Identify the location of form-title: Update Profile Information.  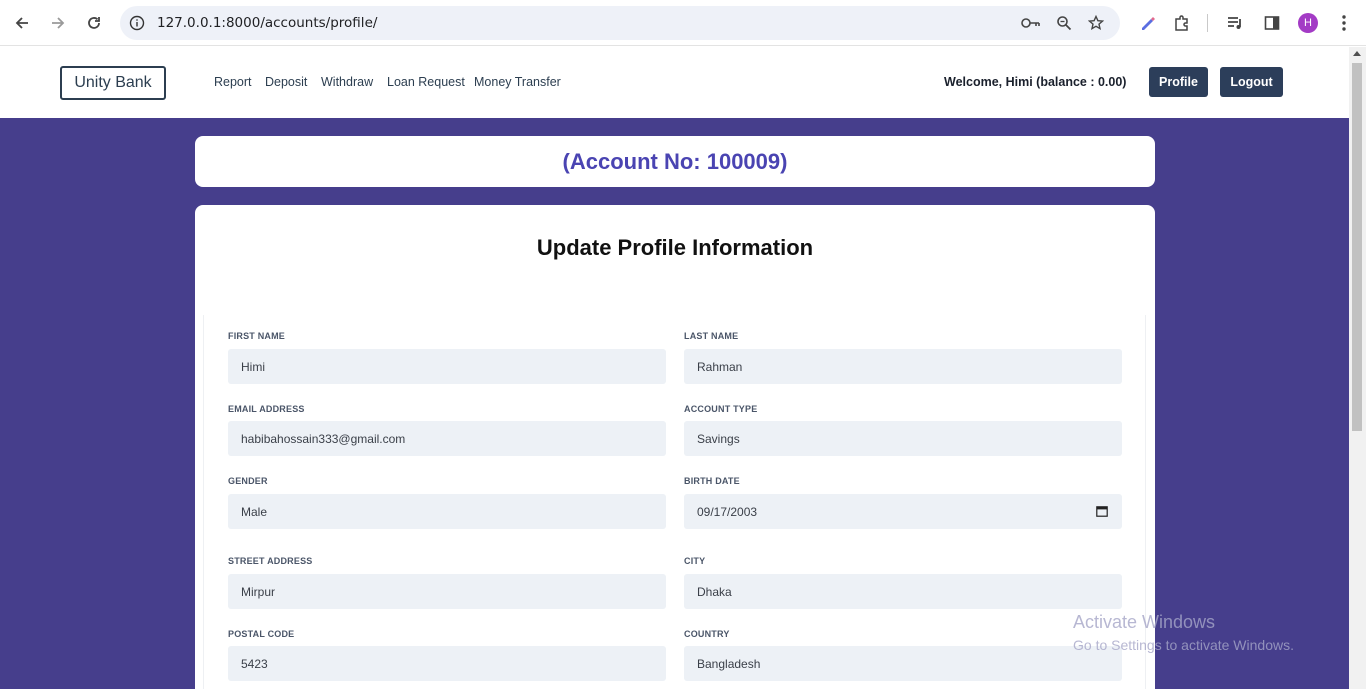
(675, 247).